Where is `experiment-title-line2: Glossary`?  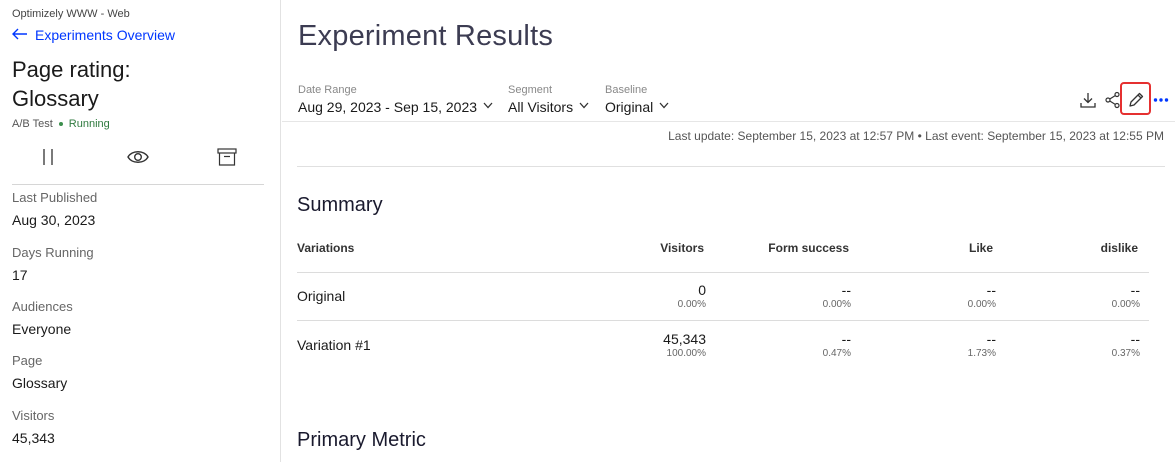 experiment-title-line2: Glossary is located at coordinates (55, 98).